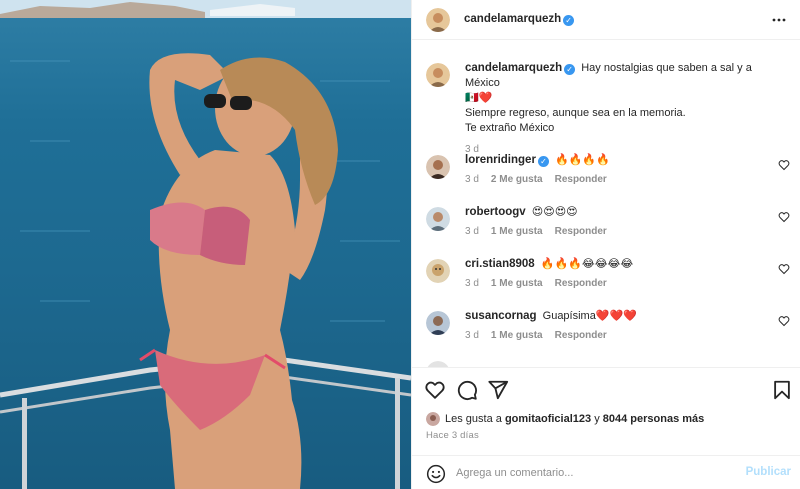  I want to click on comment-likes: 2 Me gusta, so click(517, 179).